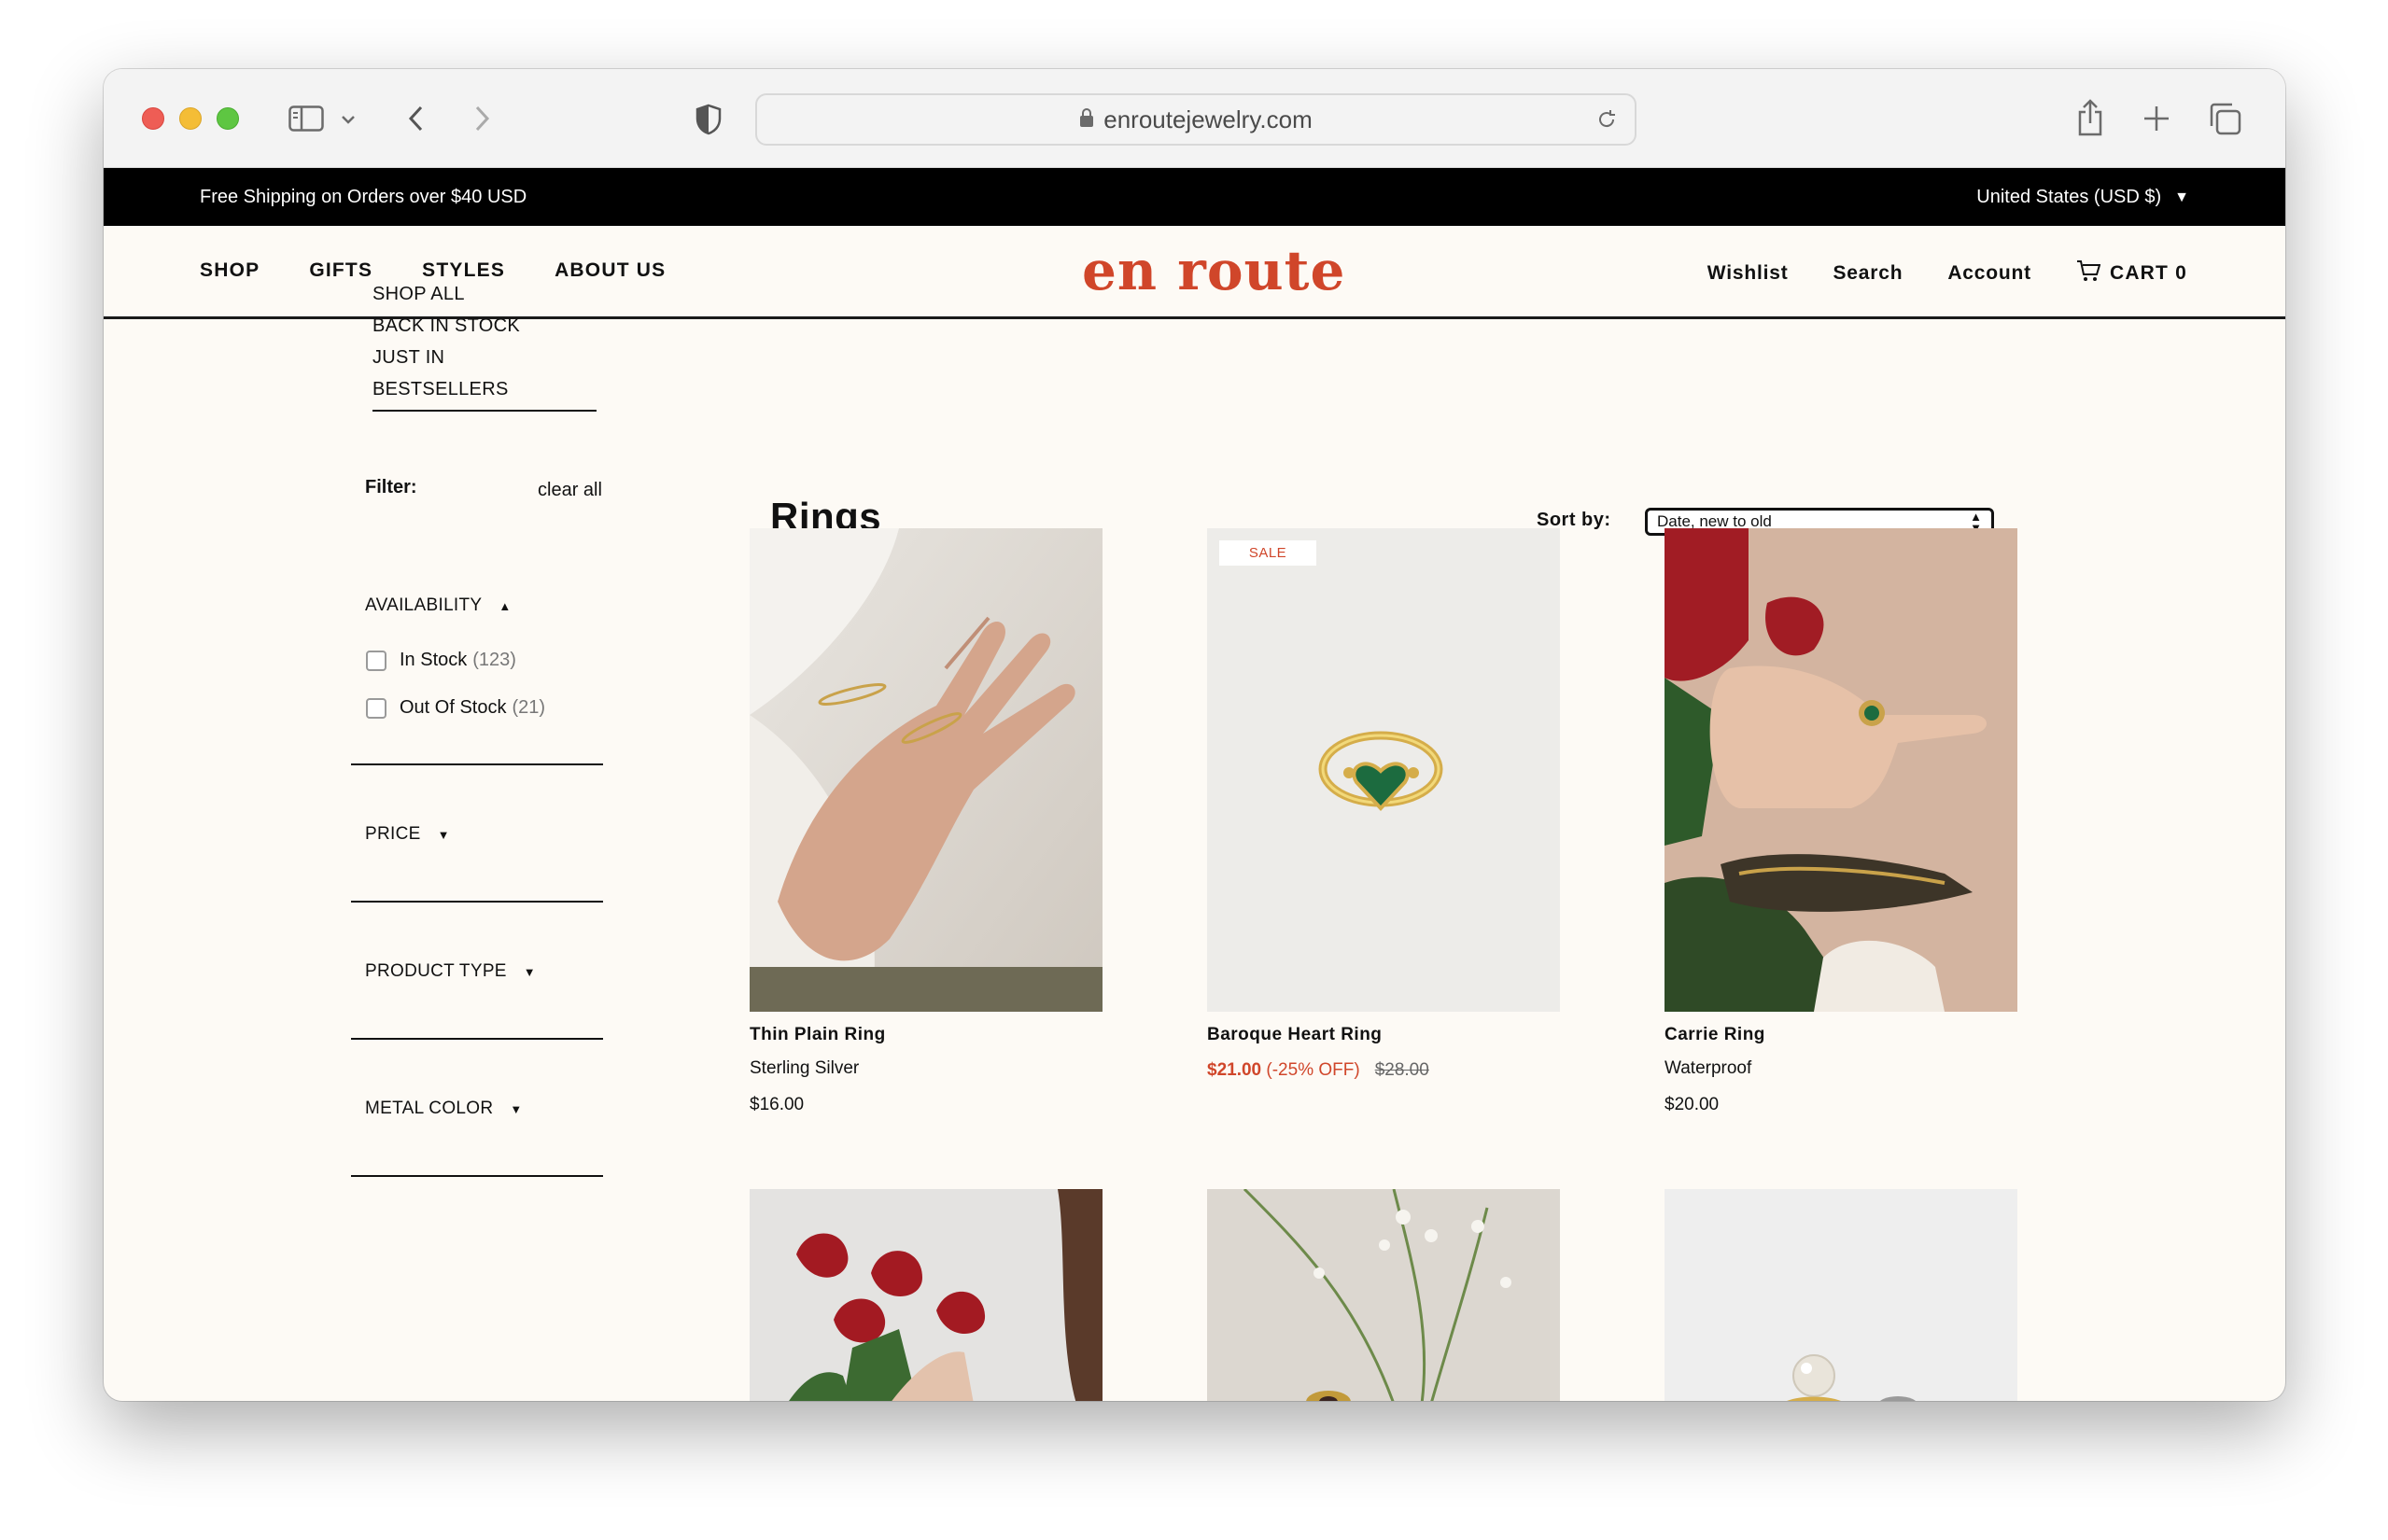 Image resolution: width=2388 pixels, height=1540 pixels. Describe the element at coordinates (529, 707) in the screenshot. I see `out-of-stock-count: (21)` at that location.